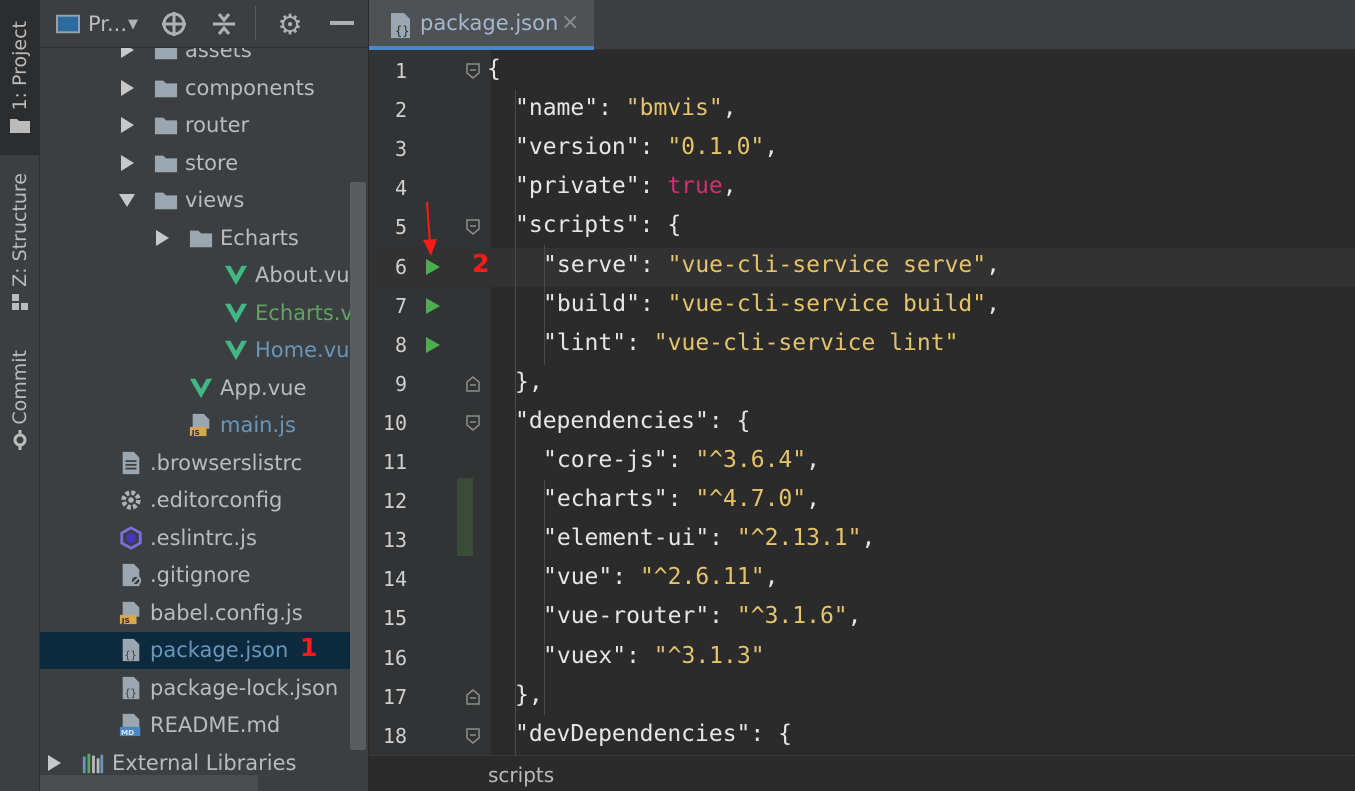  I want to click on line-number: 10, so click(394, 422).